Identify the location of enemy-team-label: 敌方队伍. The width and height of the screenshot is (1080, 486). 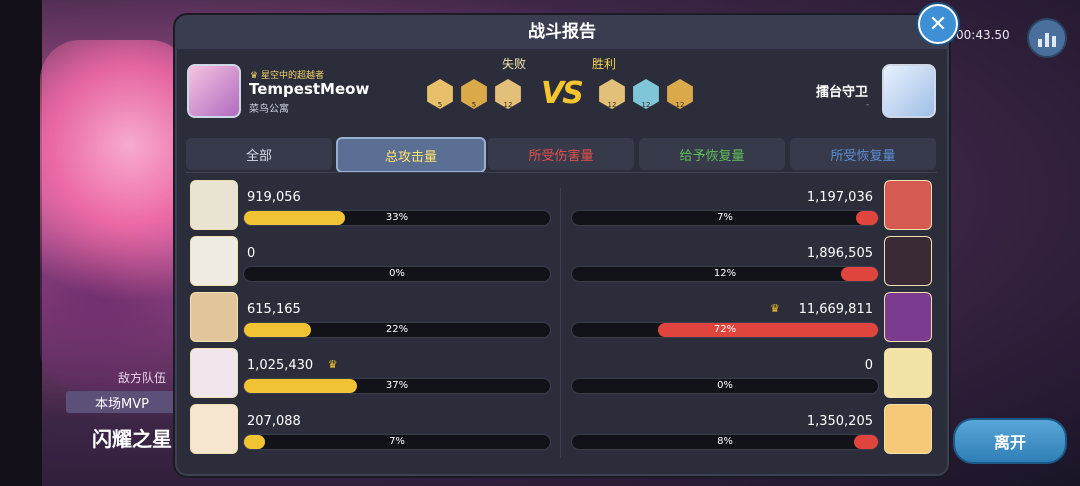
(142, 378).